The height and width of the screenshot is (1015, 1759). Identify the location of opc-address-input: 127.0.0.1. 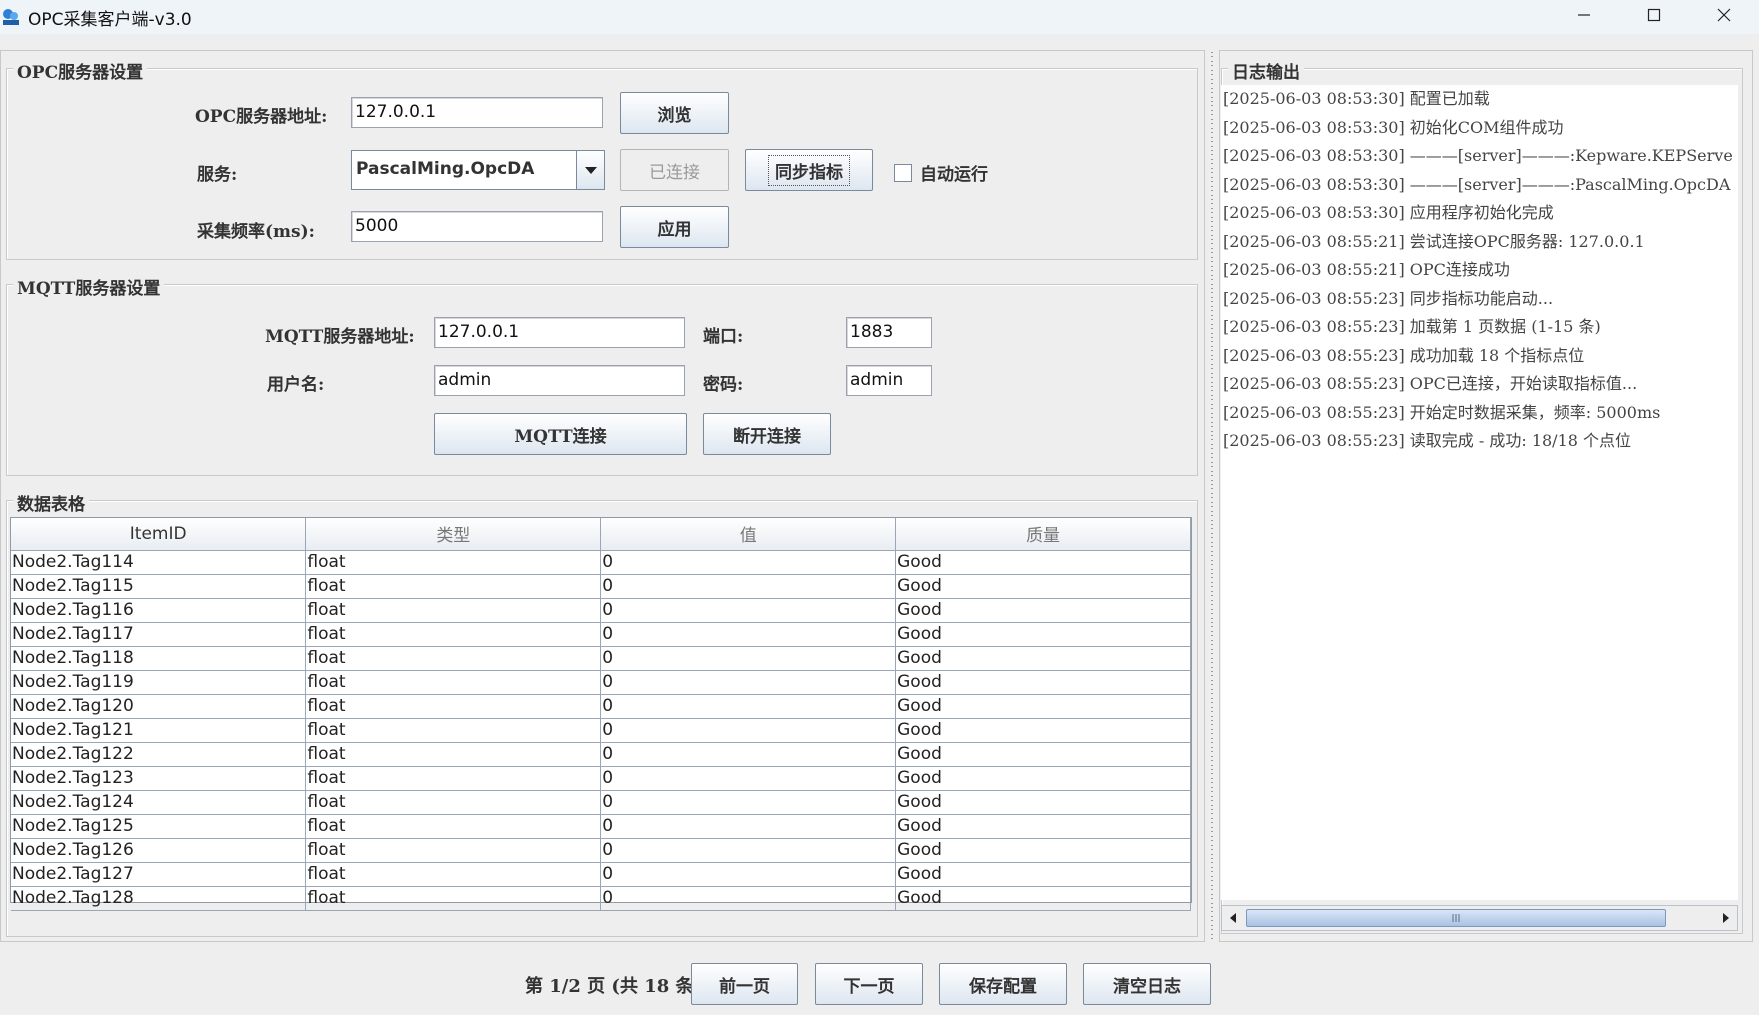
(477, 112).